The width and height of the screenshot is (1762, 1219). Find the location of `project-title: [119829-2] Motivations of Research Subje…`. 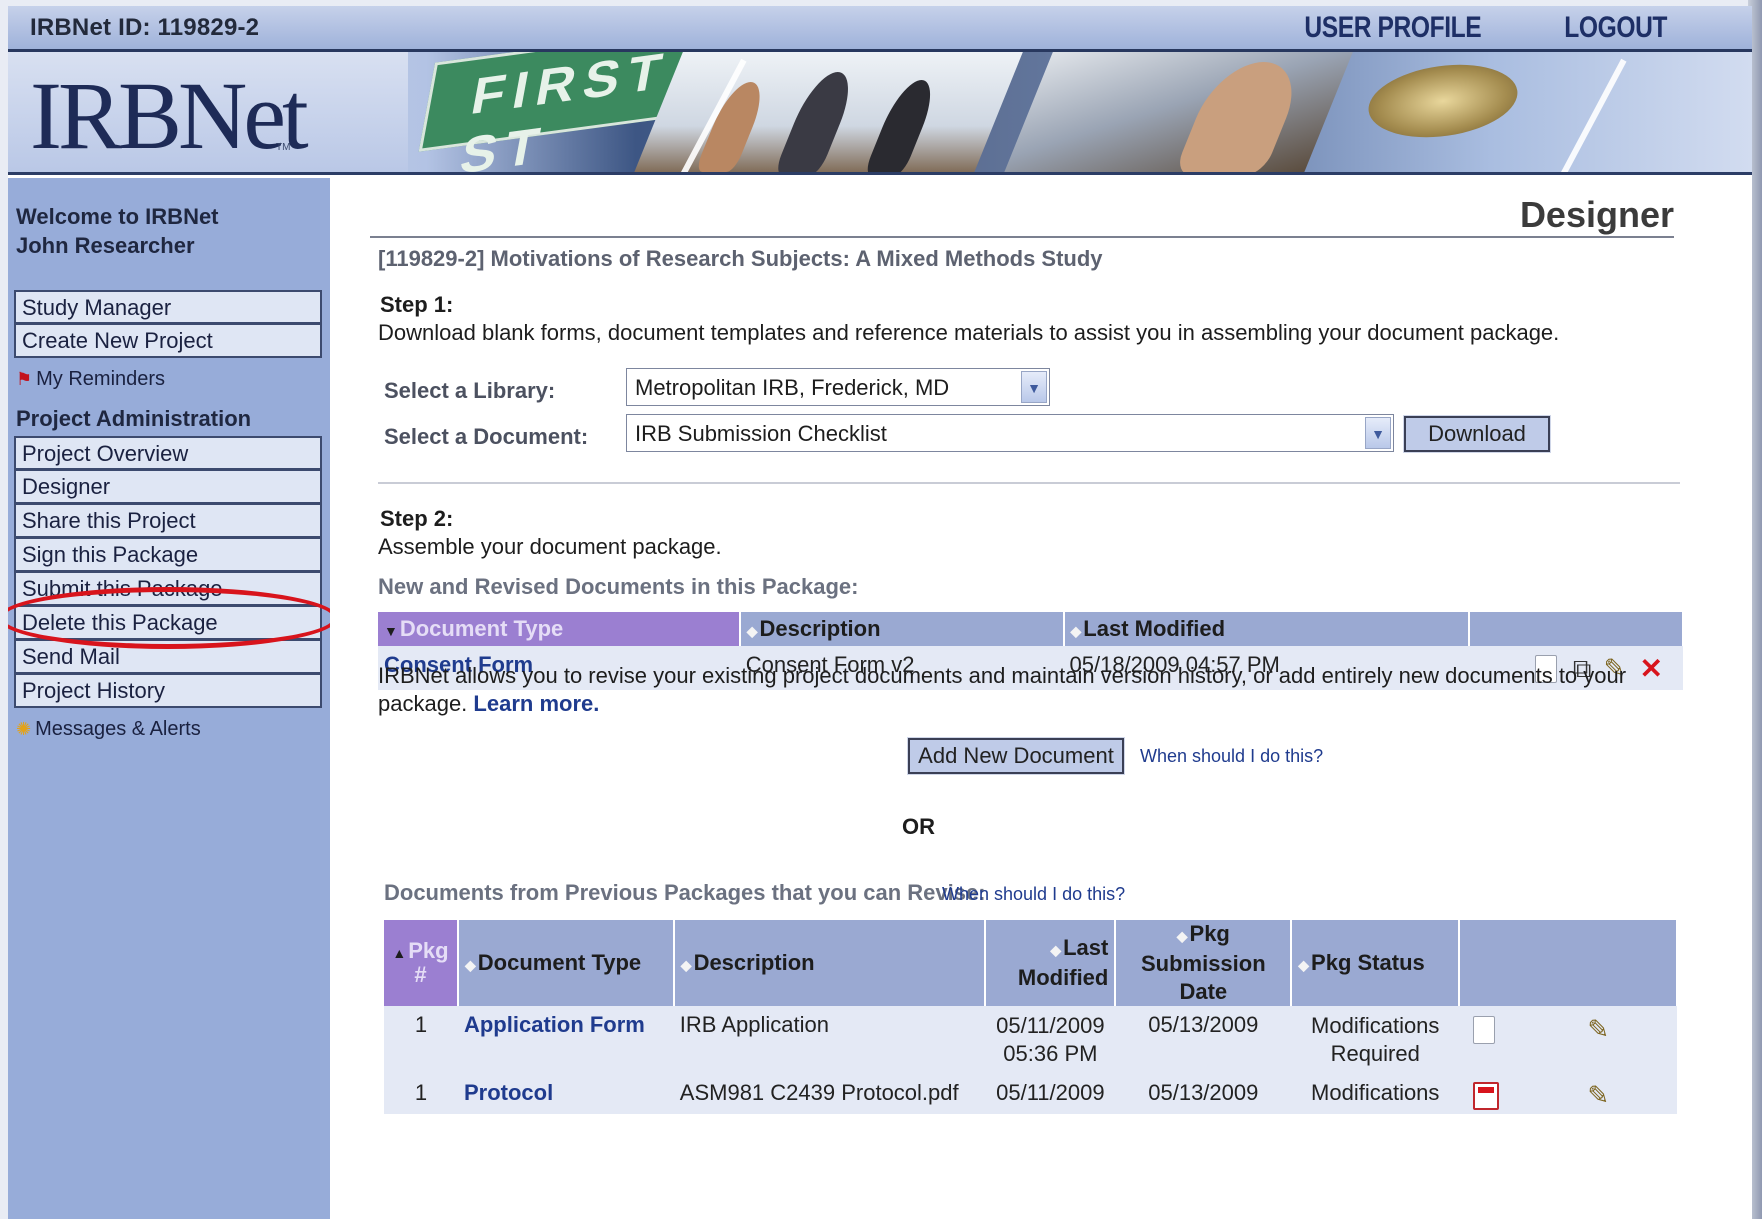

project-title: [119829-2] Motivations of Research Subje… is located at coordinates (740, 258).